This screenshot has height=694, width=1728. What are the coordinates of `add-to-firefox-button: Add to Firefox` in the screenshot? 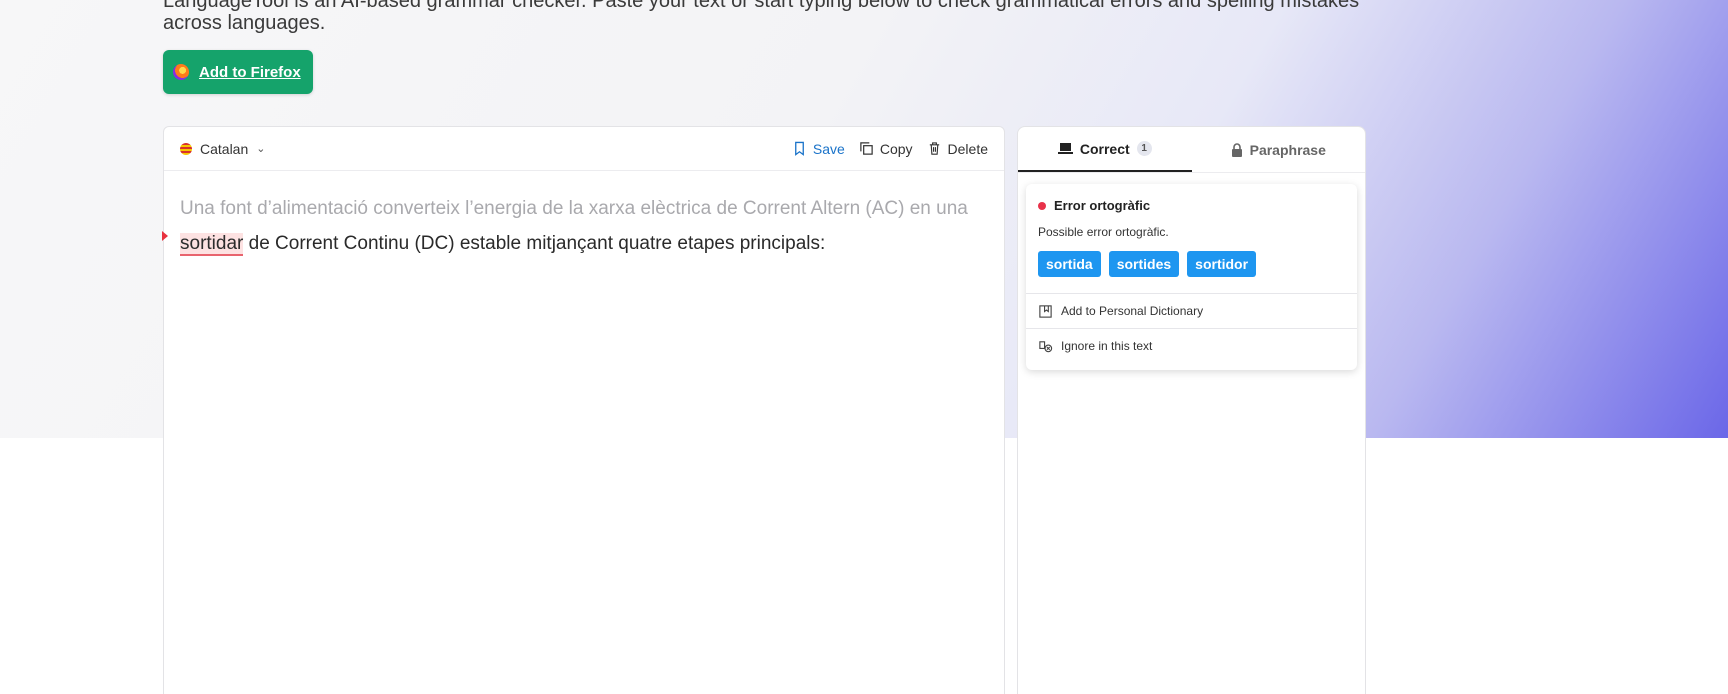 It's located at (238, 72).